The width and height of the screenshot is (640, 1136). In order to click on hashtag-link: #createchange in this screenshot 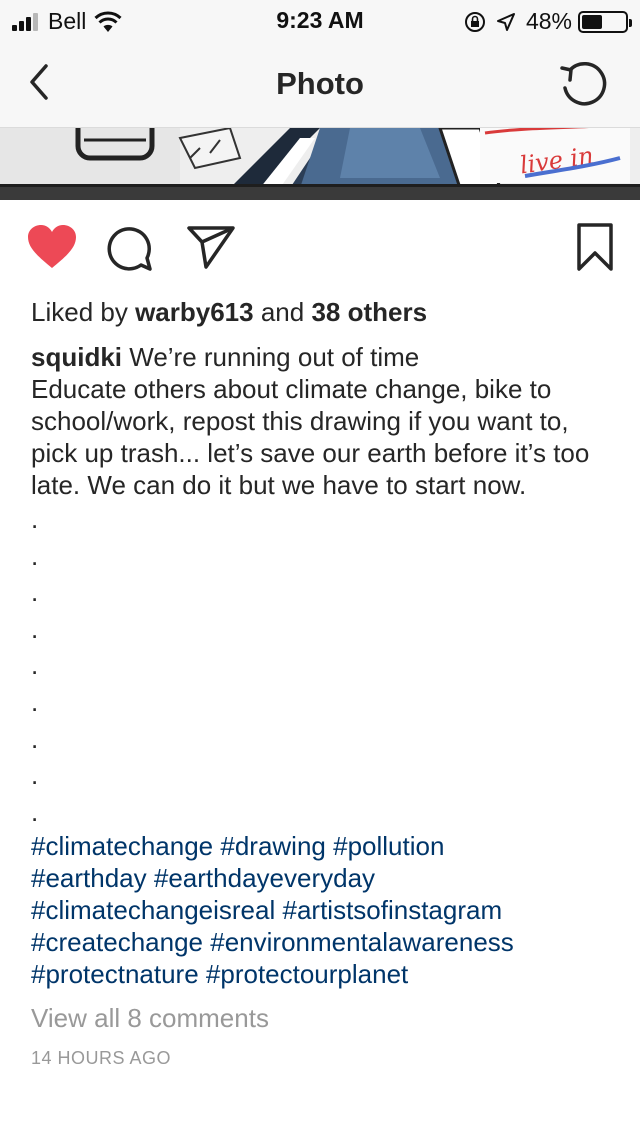, I will do `click(117, 942)`.